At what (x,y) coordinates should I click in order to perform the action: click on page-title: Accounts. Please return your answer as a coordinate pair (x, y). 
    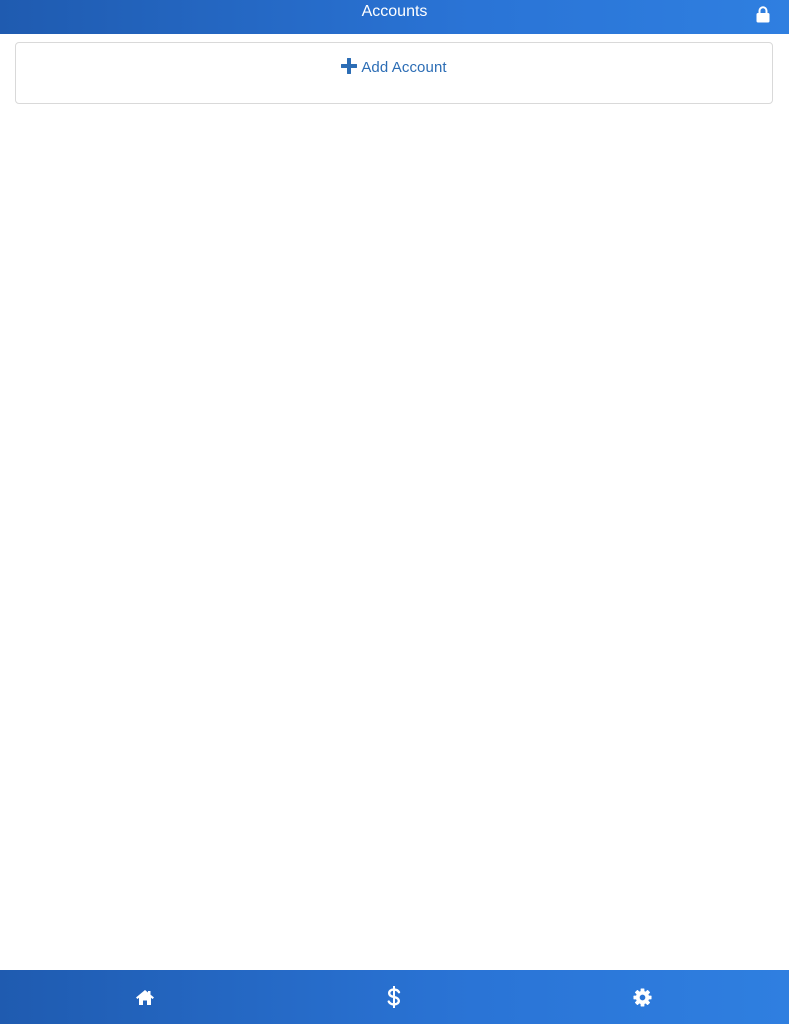
    Looking at the image, I should click on (394, 11).